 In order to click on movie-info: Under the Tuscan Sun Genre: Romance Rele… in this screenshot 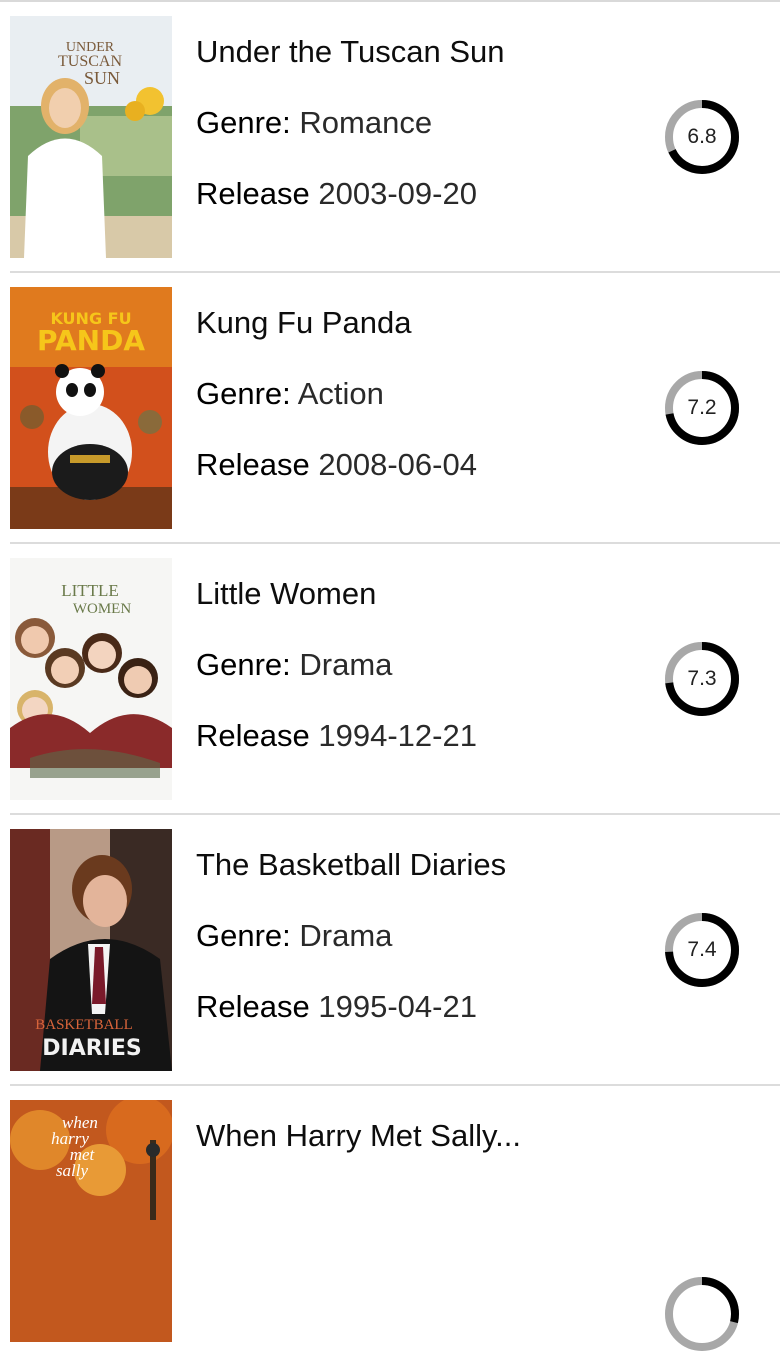, I will do `click(416, 123)`.